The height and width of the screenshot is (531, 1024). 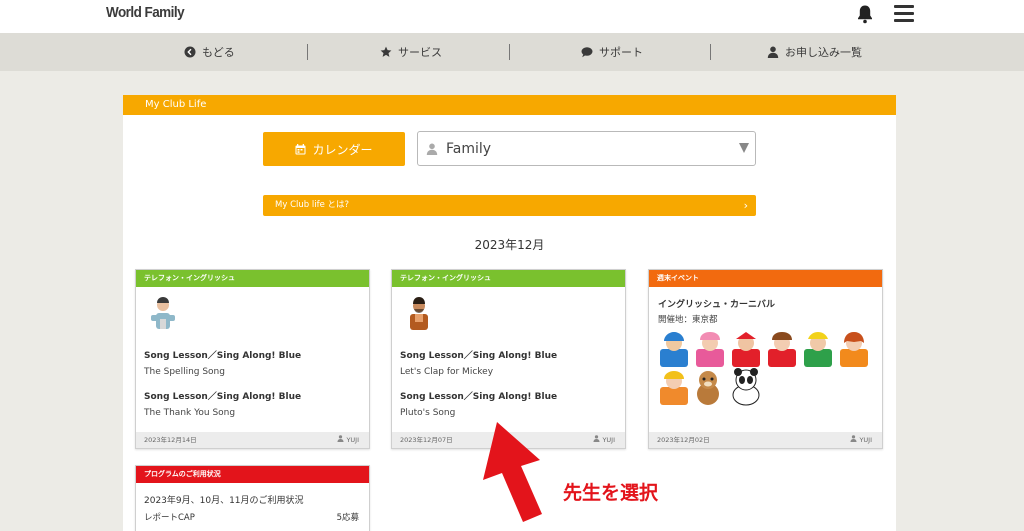 What do you see at coordinates (252, 440) in the screenshot?
I see `card-footer: 2023年12月14日 YUJI` at bounding box center [252, 440].